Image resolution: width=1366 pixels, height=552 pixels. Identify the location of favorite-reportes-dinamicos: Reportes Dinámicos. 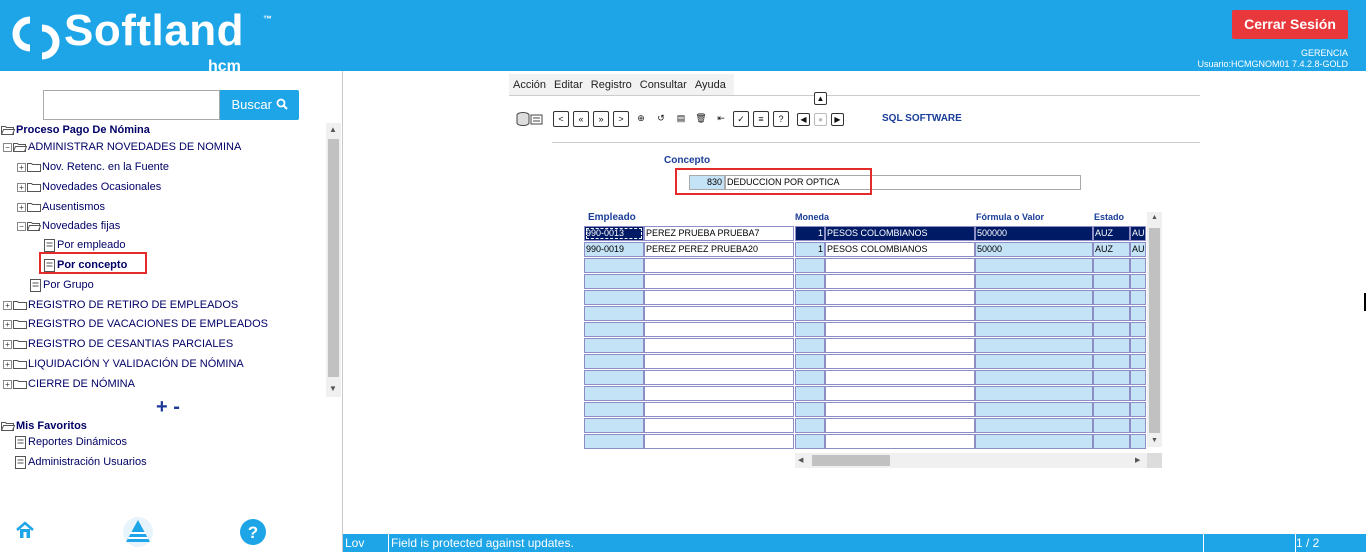
(71, 442).